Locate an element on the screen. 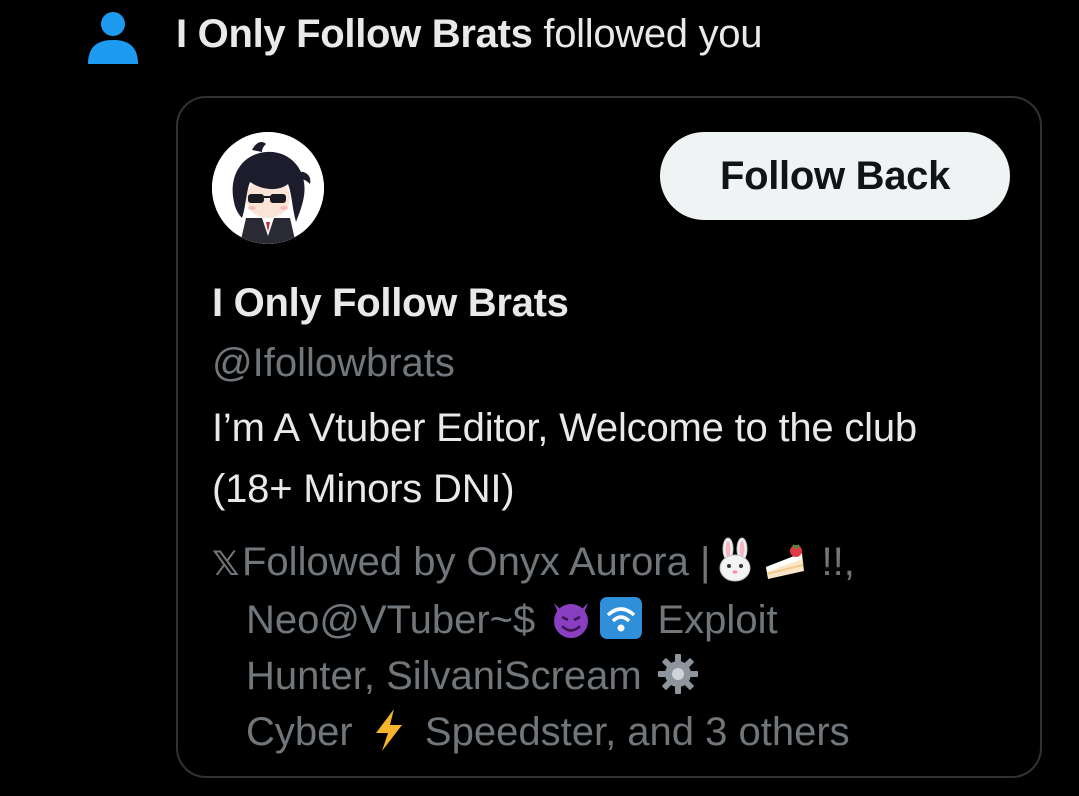  followed-by-line-2-tail: Exploit is located at coordinates (712, 620).